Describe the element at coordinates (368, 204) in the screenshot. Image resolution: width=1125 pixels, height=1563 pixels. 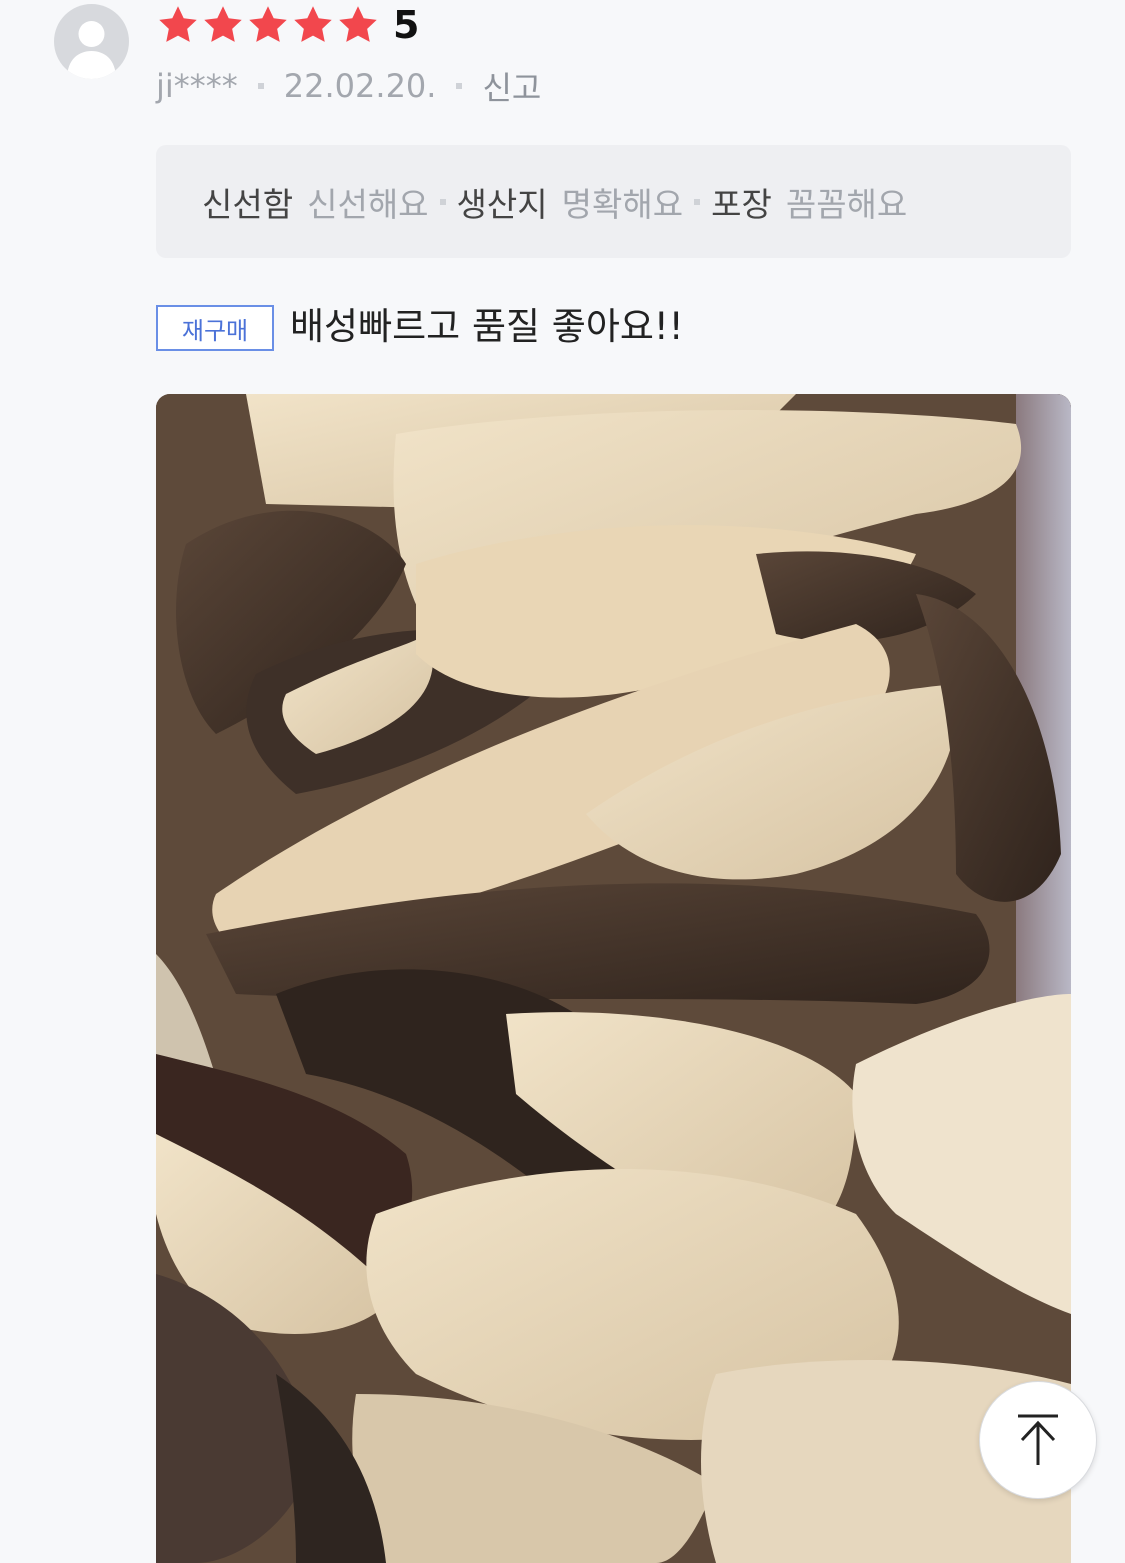
I see `tag-value: 신선해요` at that location.